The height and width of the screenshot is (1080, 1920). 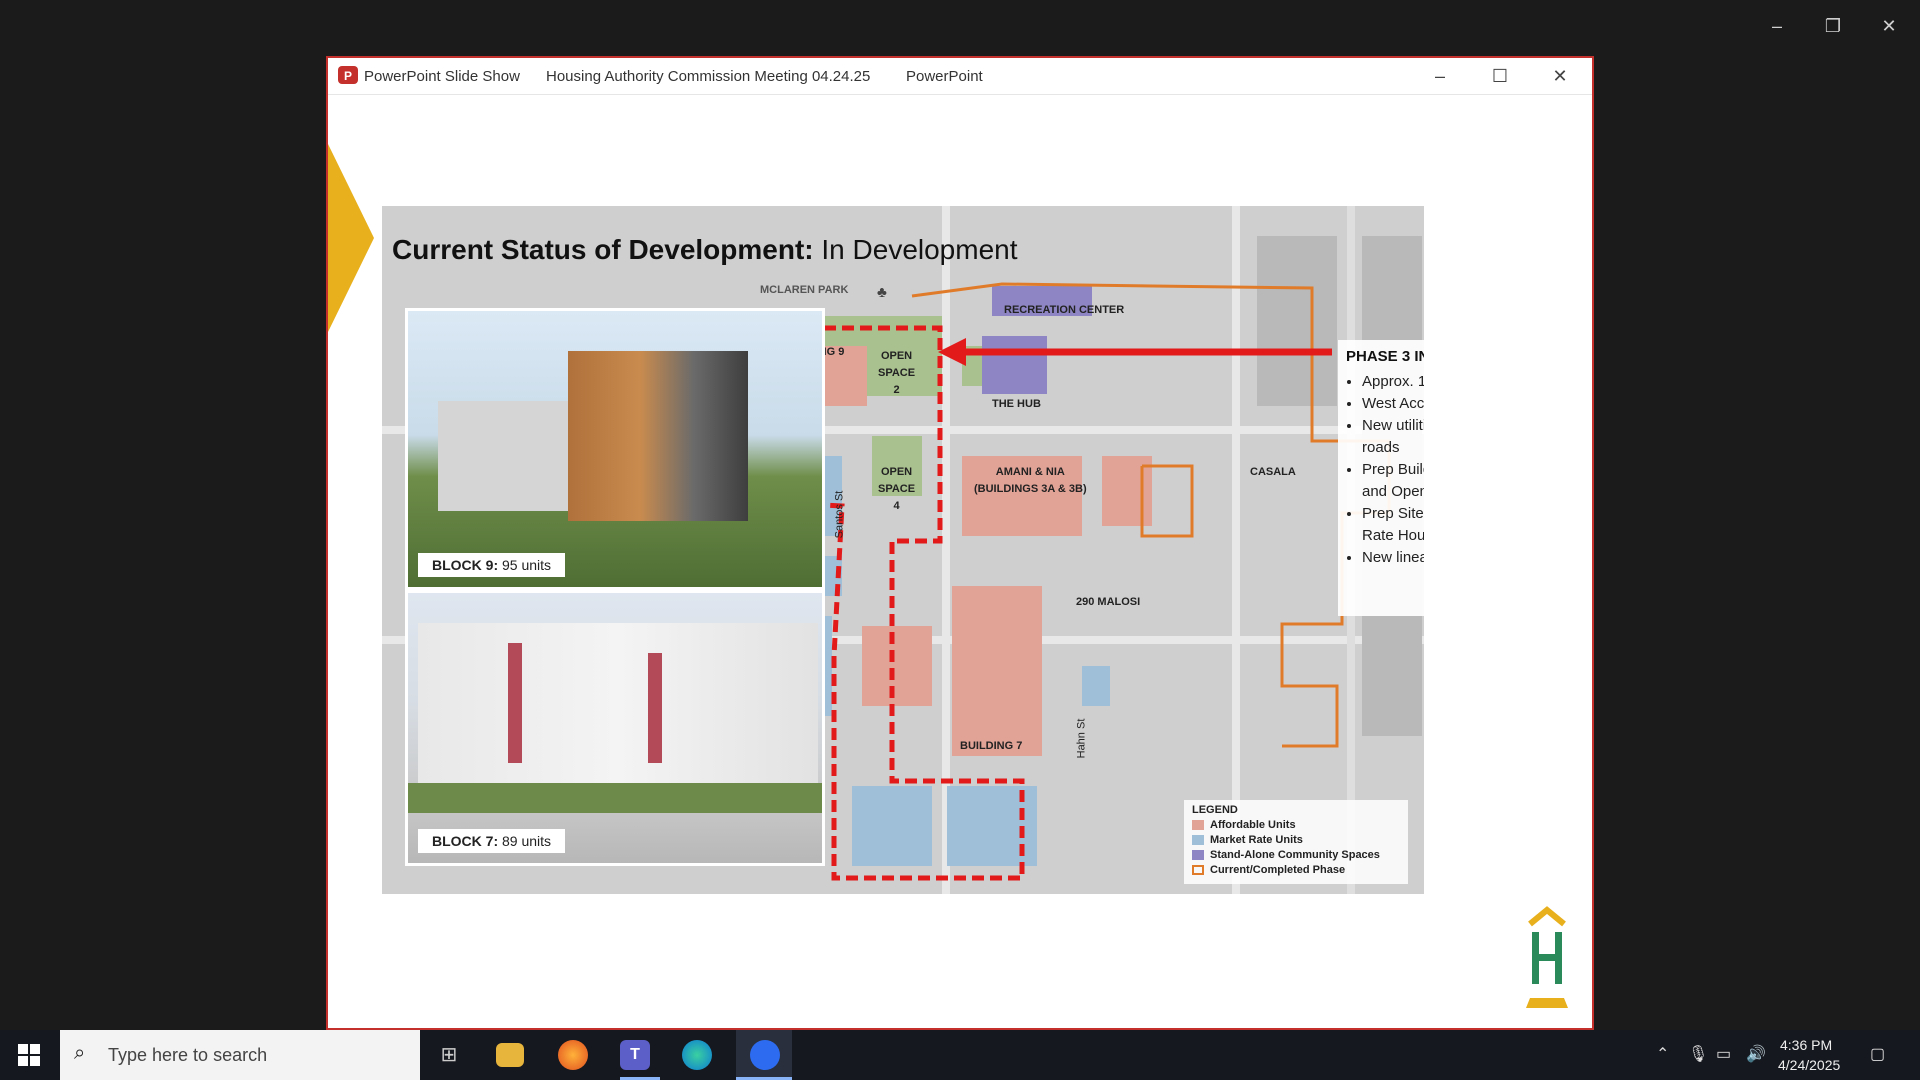 I want to click on community-swatch, so click(x=1198, y=855).